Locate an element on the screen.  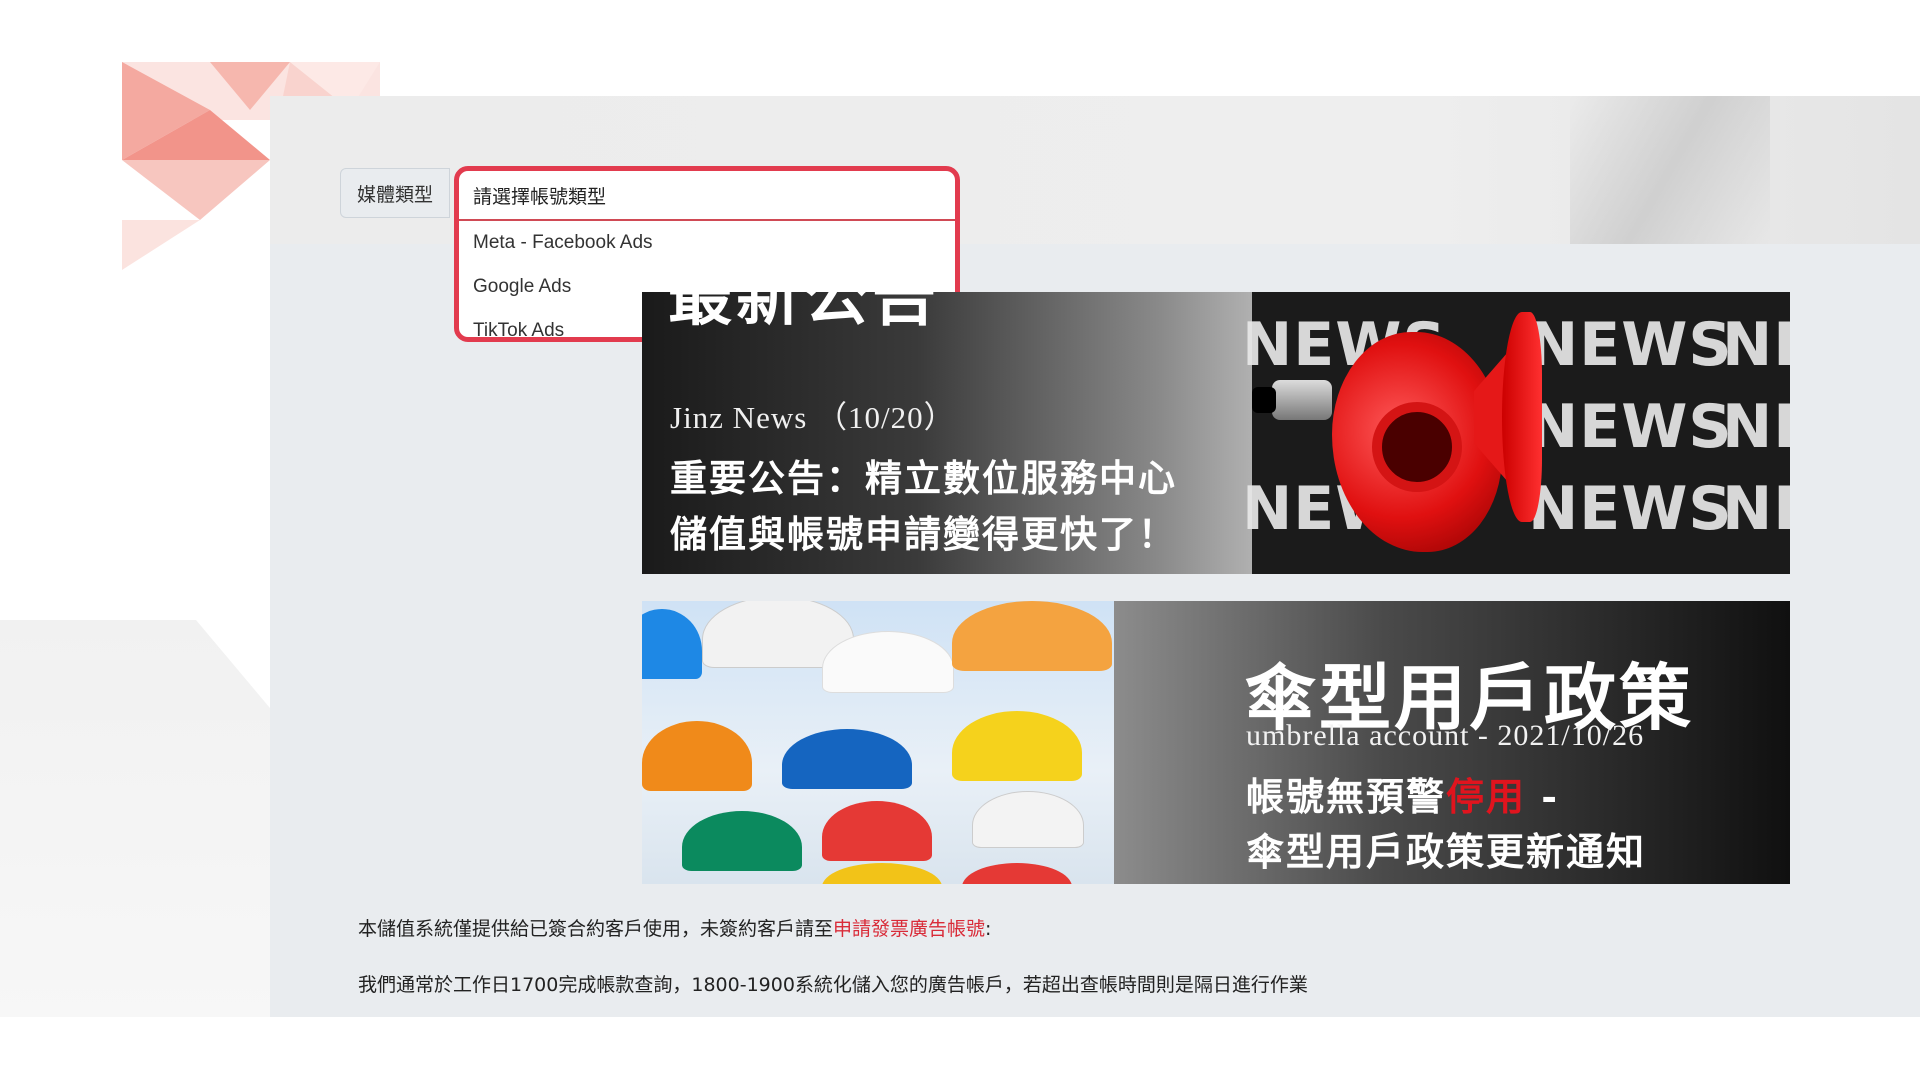
account-type-select: 請選擇帳號類型 is located at coordinates (707, 196).